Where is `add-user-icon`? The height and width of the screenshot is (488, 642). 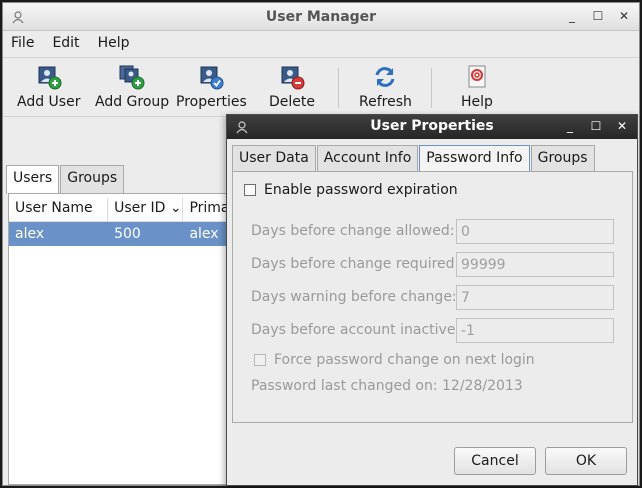
add-user-icon is located at coordinates (50, 78).